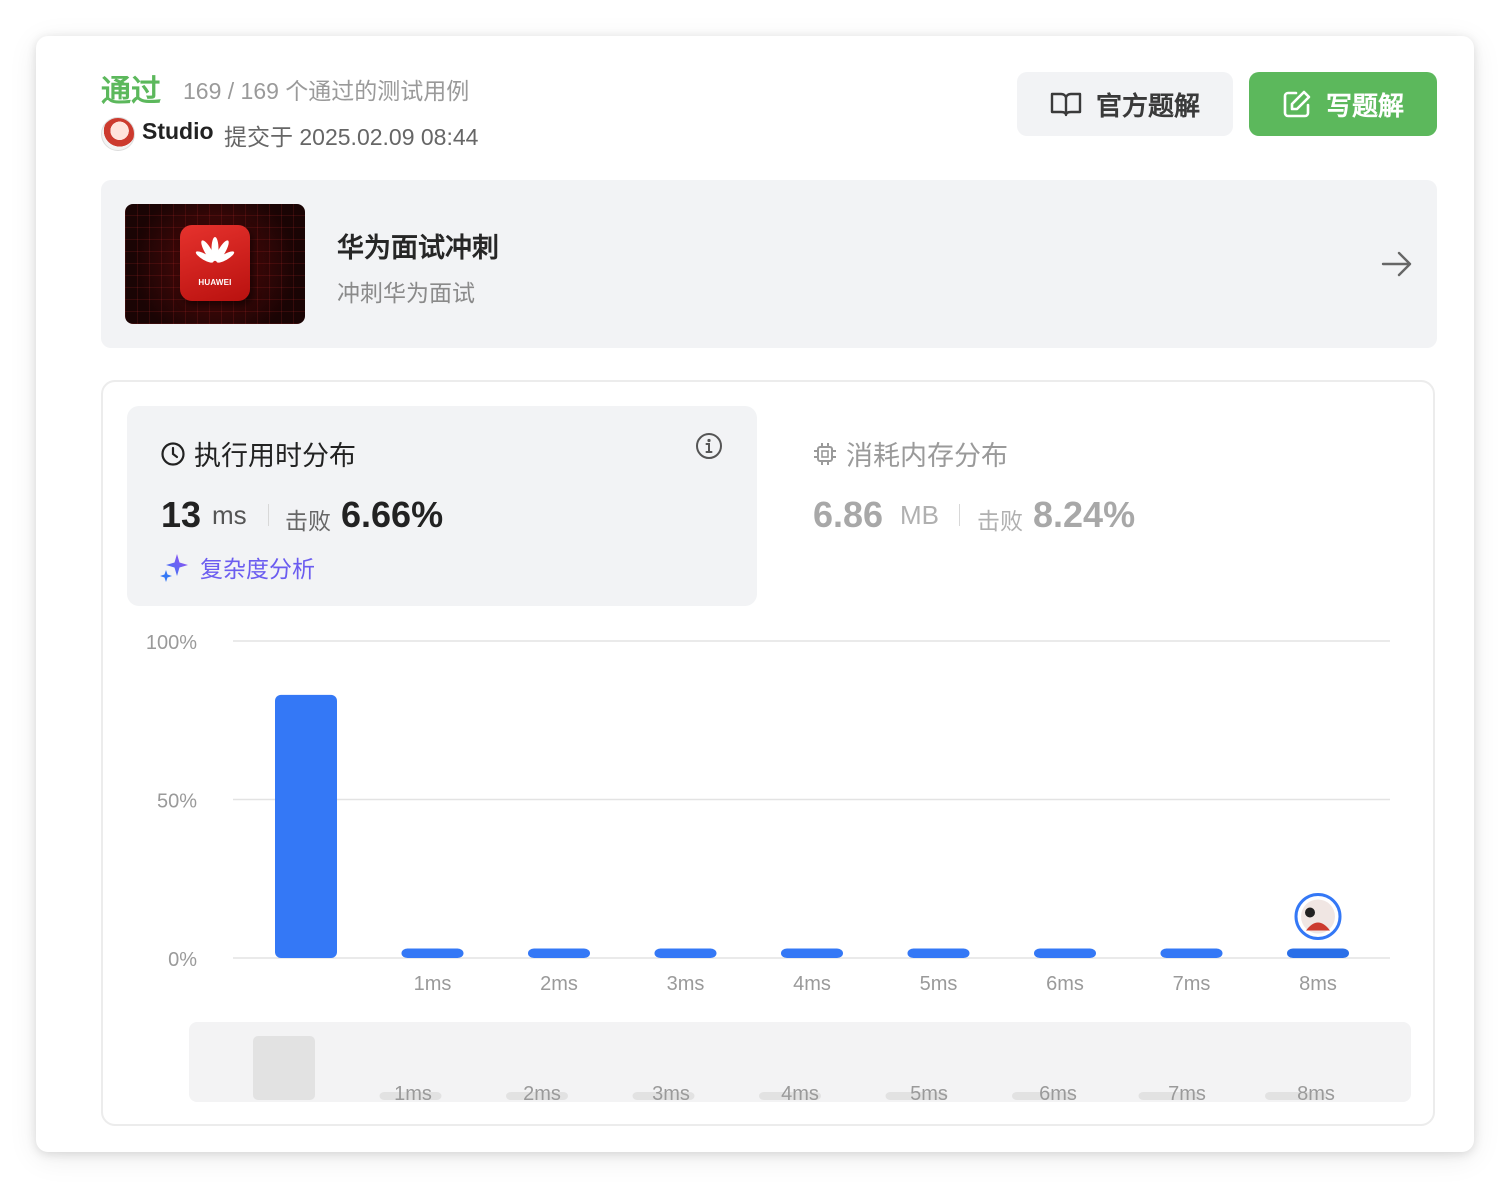 This screenshot has width=1510, height=1188. What do you see at coordinates (1364, 105) in the screenshot?
I see `write-solution-label: 写题解` at bounding box center [1364, 105].